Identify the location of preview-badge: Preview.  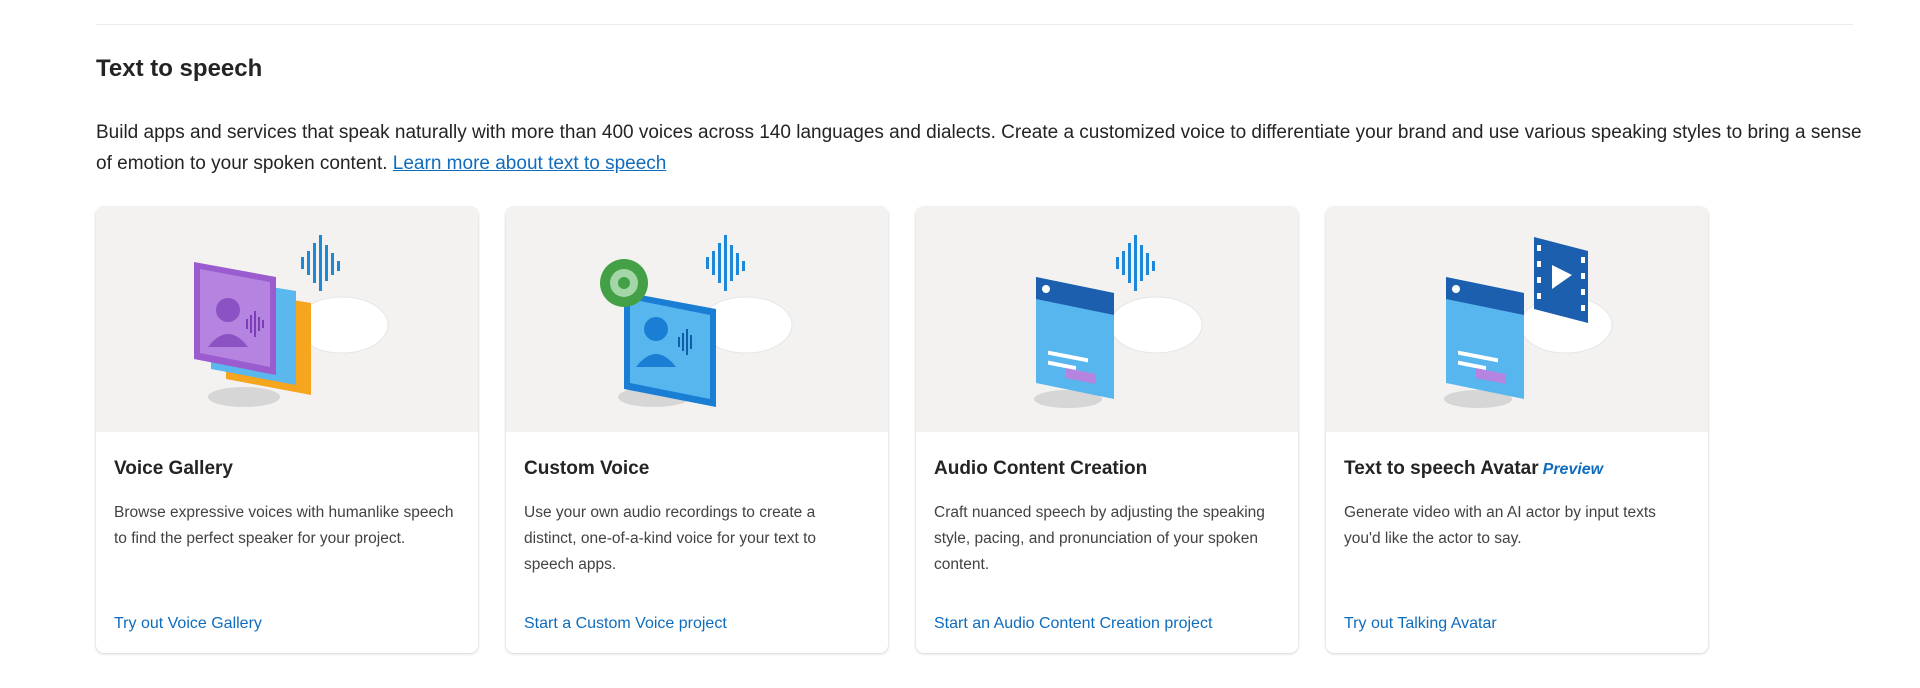
(1573, 469).